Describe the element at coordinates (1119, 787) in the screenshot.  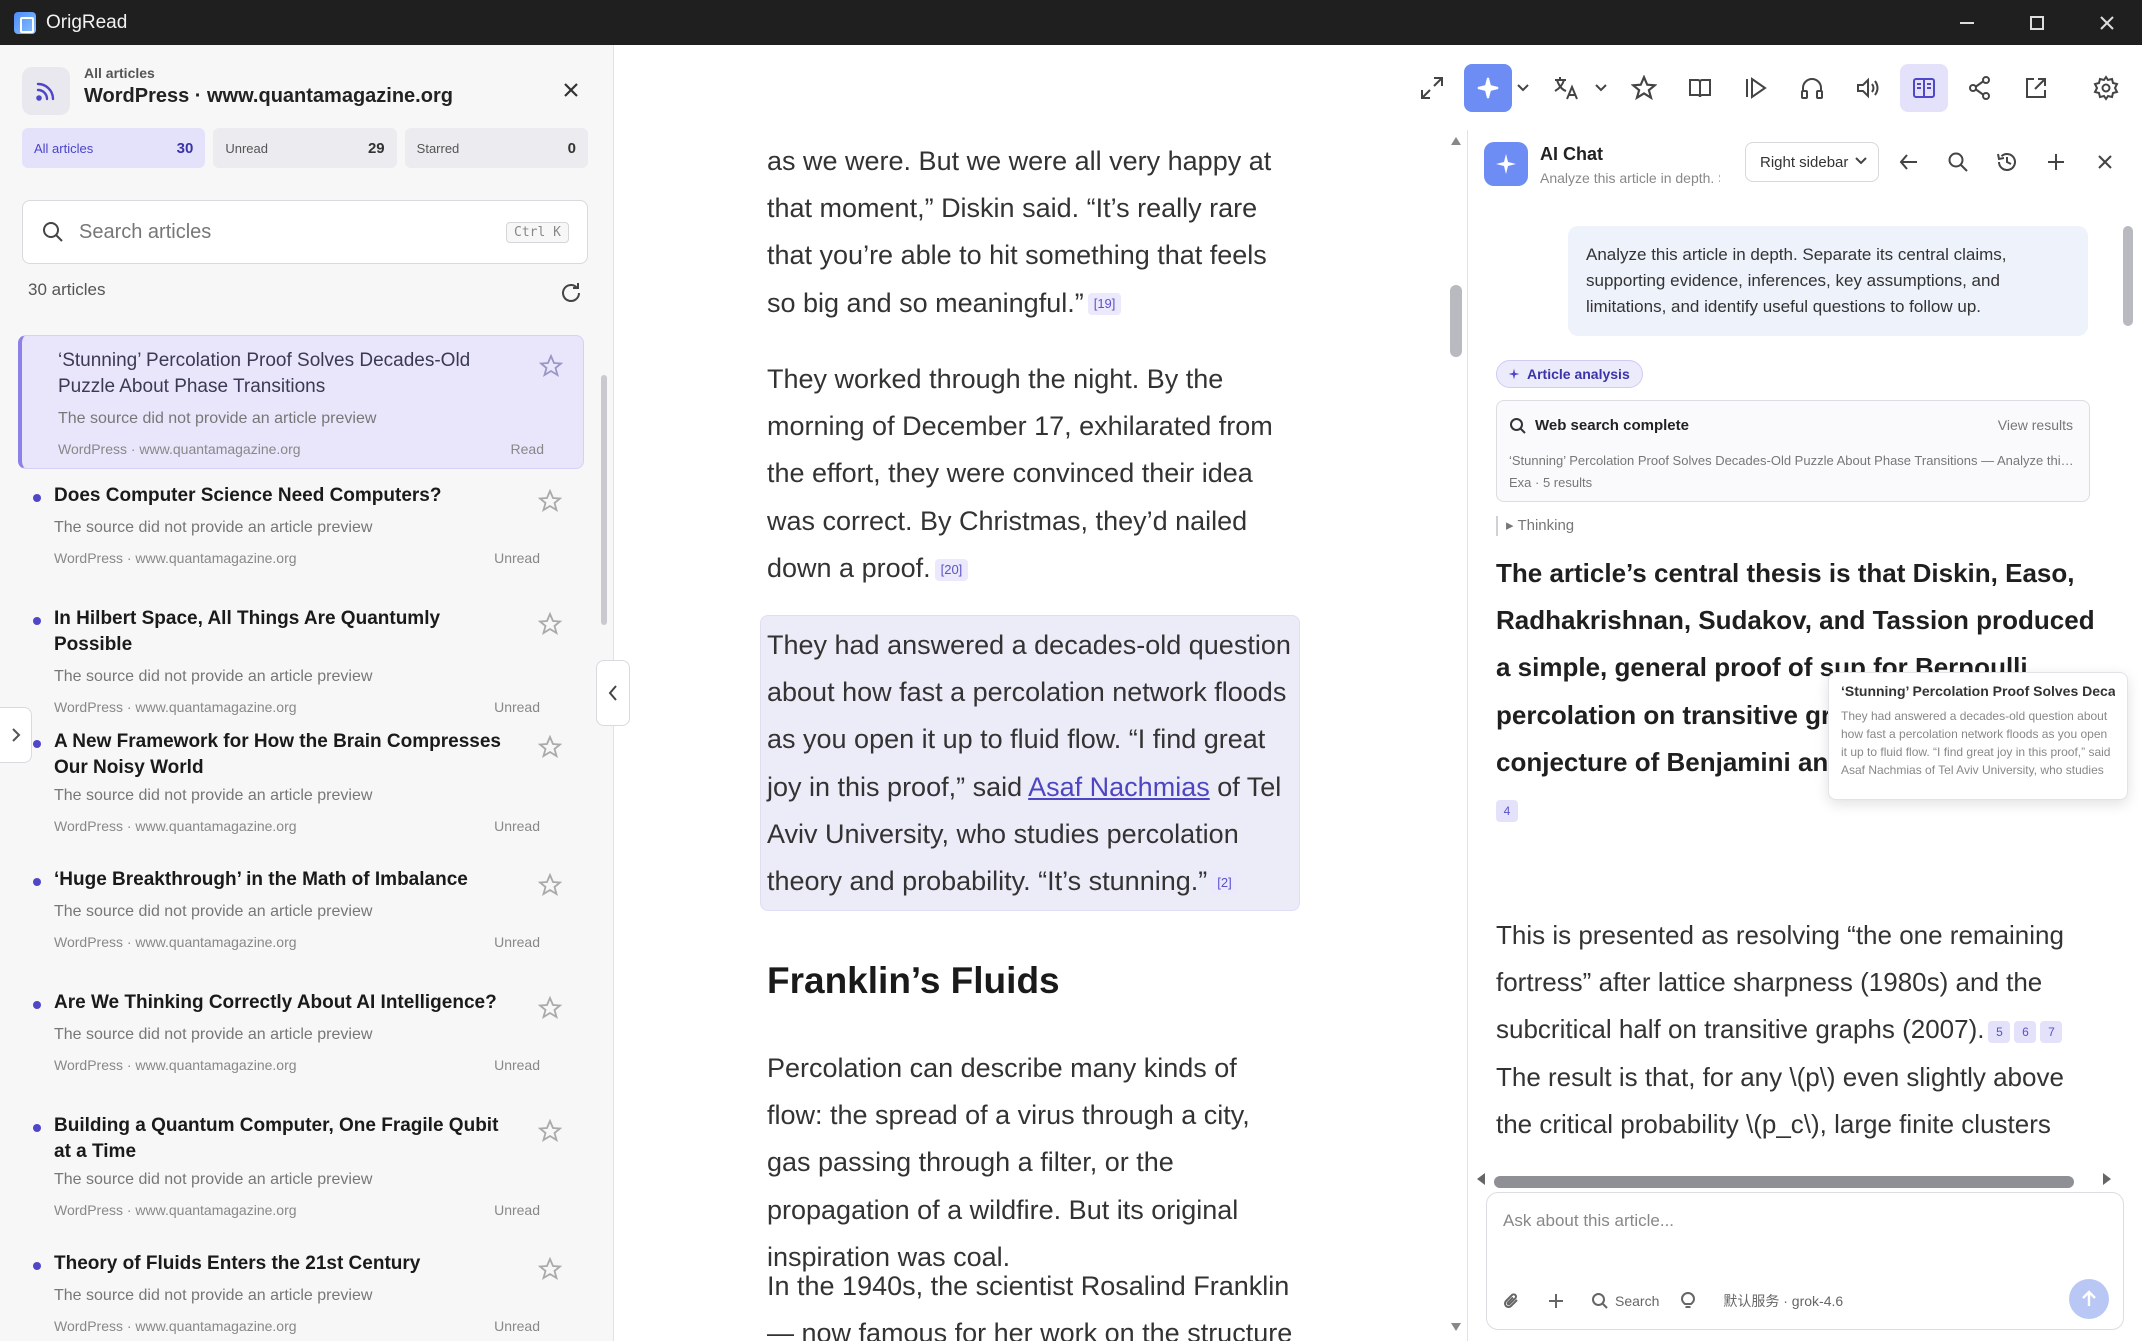
I see `author-link: Asaf Nachmias` at that location.